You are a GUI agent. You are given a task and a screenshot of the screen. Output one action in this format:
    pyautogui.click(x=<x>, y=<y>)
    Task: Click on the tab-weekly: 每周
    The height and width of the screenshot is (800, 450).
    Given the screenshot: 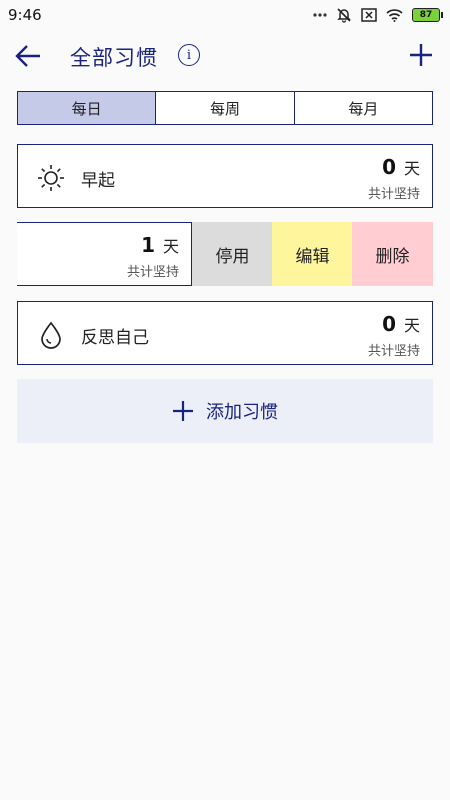 What is the action you would take?
    pyautogui.click(x=224, y=108)
    